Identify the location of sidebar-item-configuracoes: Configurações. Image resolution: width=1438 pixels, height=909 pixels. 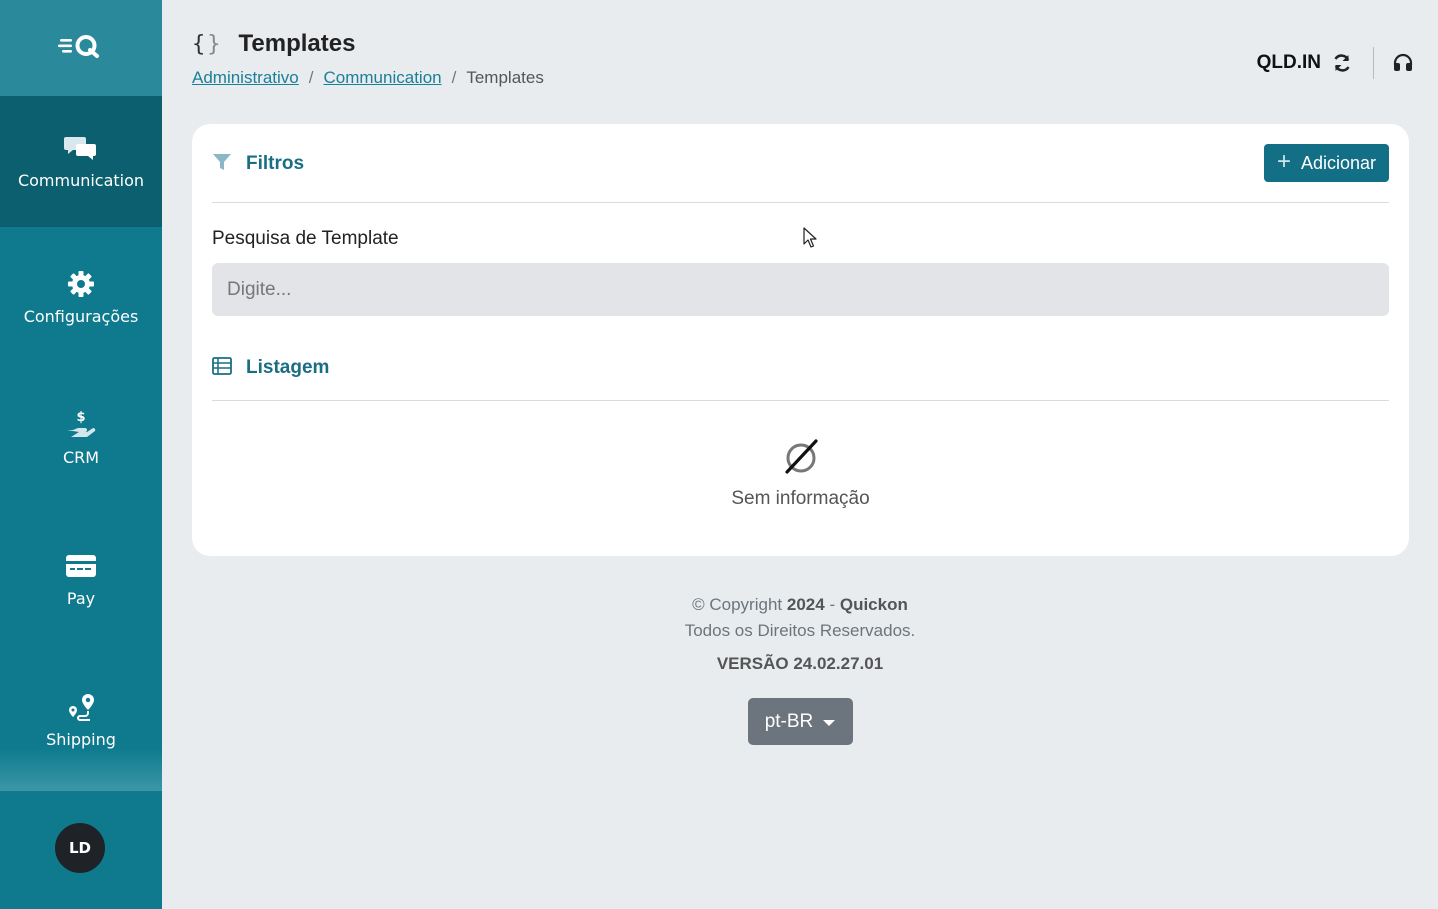
(81, 297).